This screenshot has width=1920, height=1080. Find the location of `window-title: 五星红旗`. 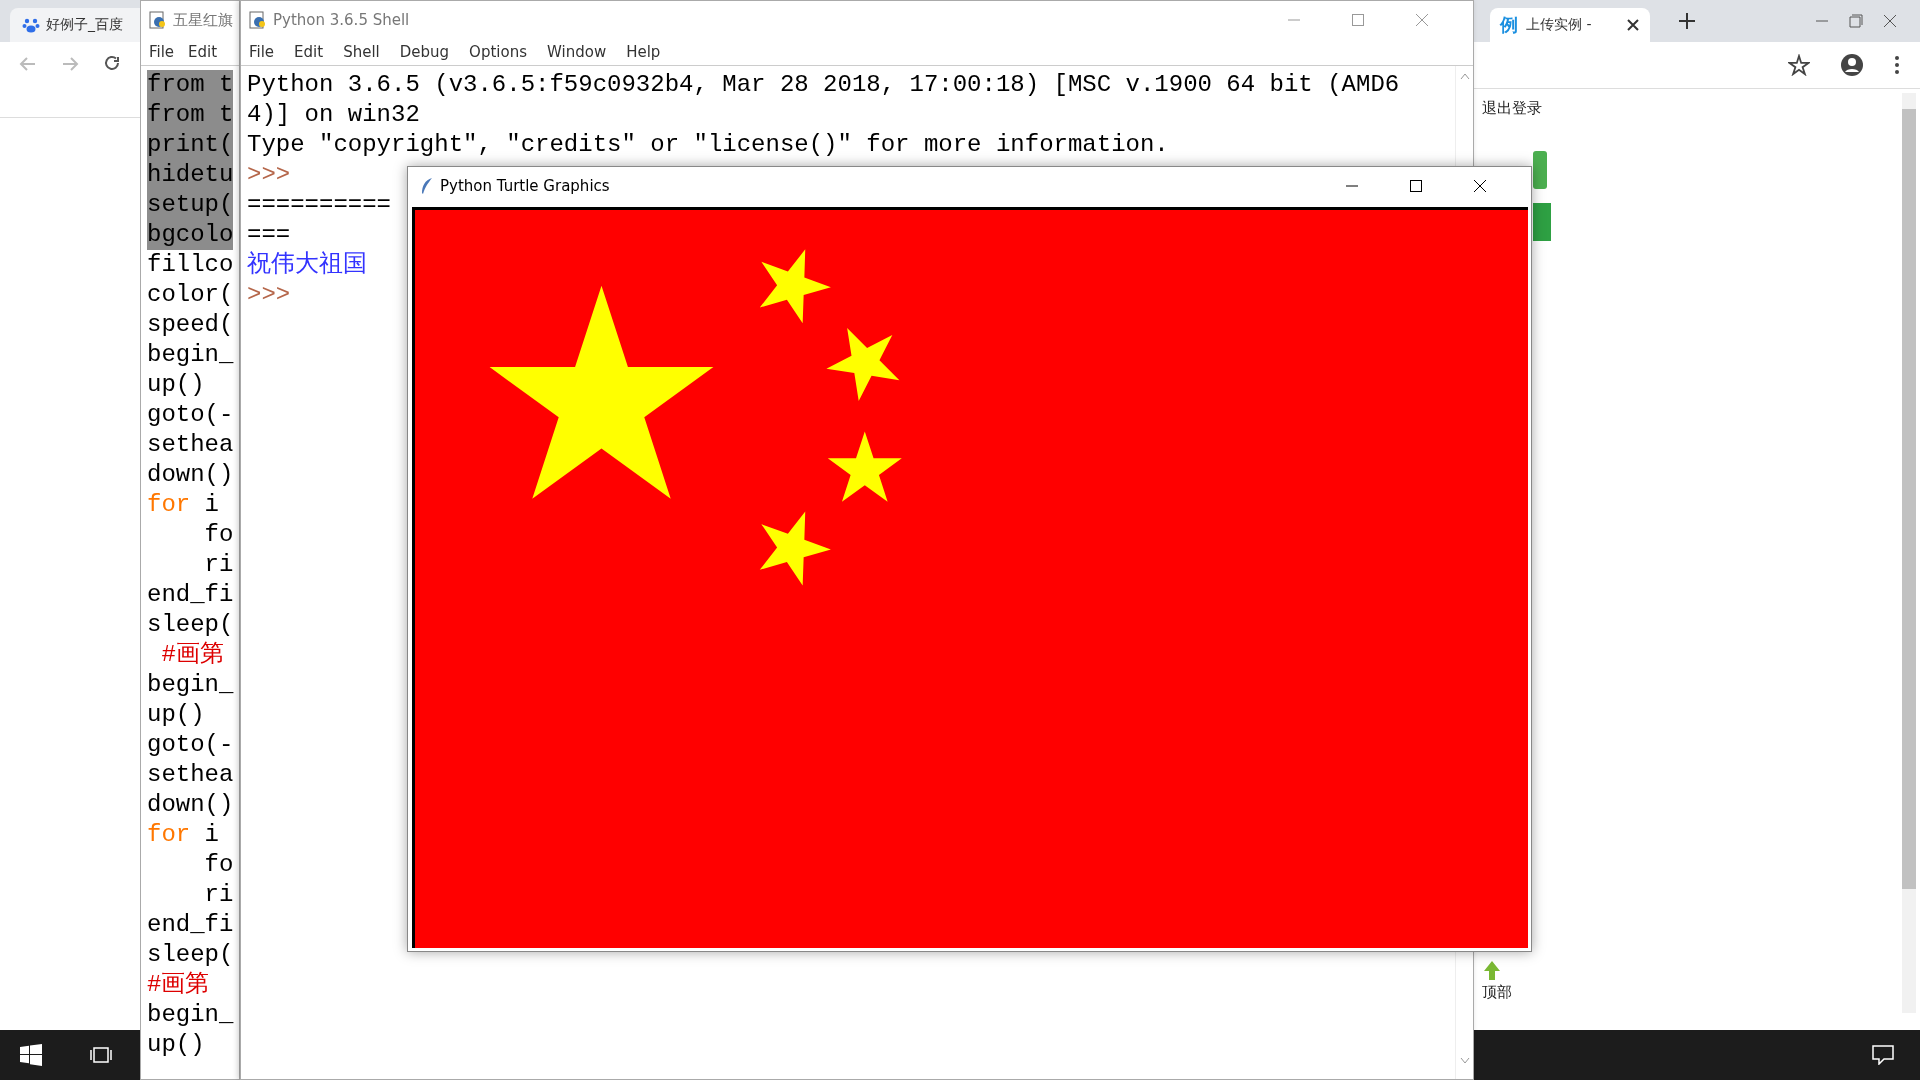

window-title: 五星红旗 is located at coordinates (203, 20).